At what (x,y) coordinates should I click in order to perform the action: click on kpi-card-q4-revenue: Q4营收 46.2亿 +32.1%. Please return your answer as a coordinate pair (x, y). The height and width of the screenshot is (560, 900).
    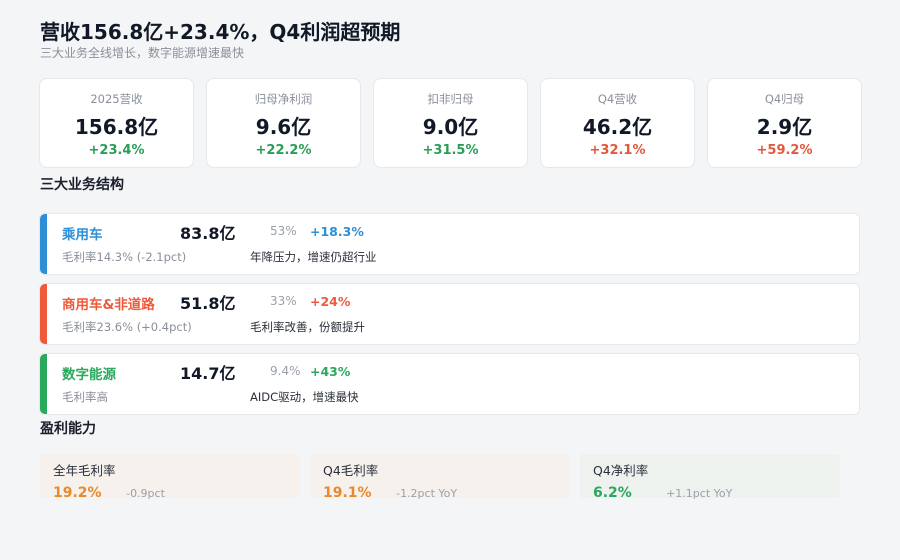
    Looking at the image, I should click on (617, 123).